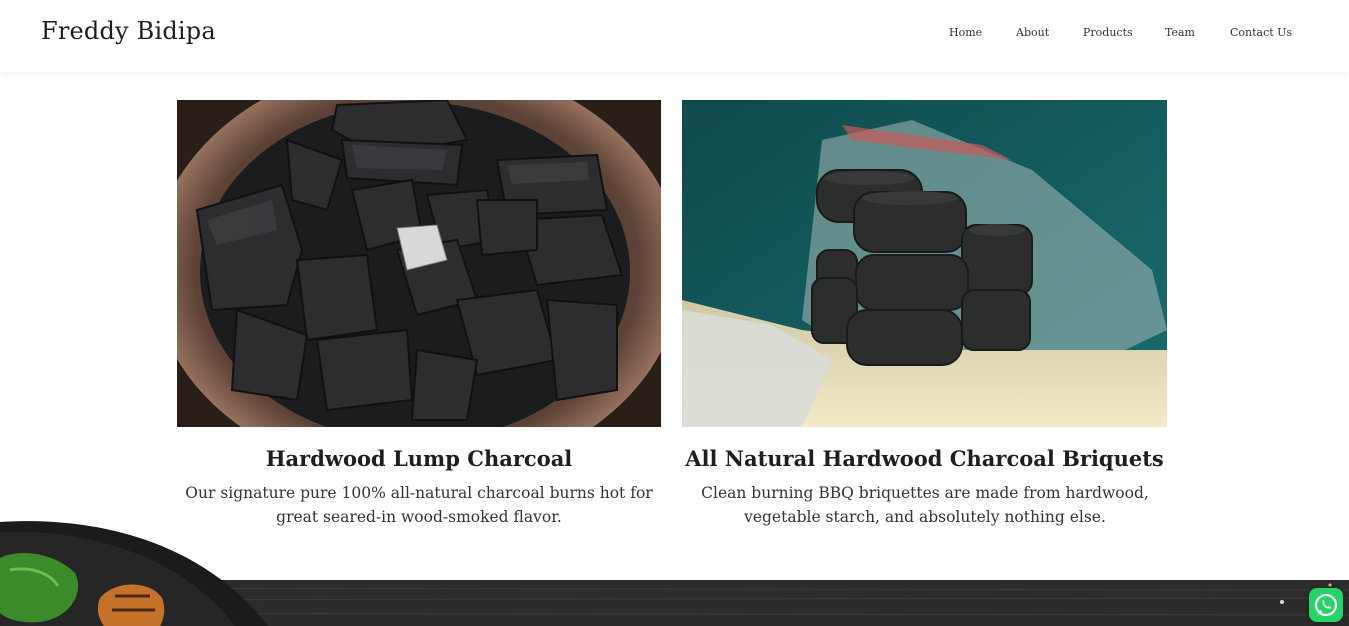 The height and width of the screenshot is (626, 1349). I want to click on main-nav: Home About Products Team Contact Us, so click(674, 34).